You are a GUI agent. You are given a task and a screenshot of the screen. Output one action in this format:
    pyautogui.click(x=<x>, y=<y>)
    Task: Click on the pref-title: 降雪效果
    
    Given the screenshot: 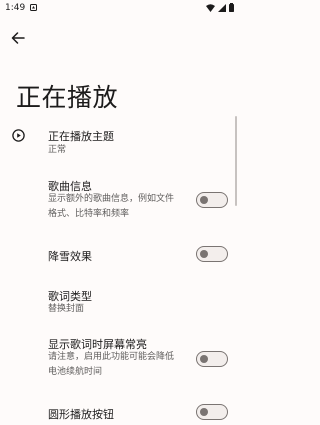 What is the action you would take?
    pyautogui.click(x=70, y=256)
    